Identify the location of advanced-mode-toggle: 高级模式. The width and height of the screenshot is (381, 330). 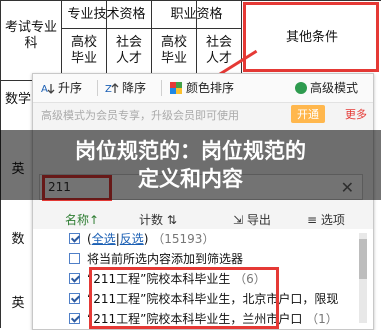
(326, 88).